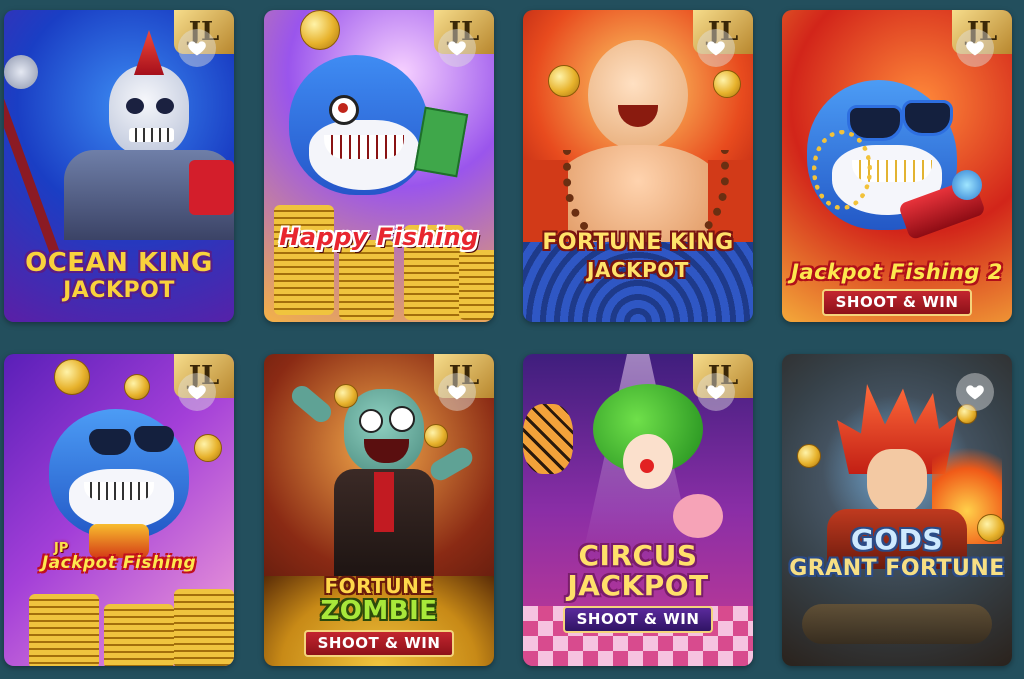  What do you see at coordinates (638, 256) in the screenshot?
I see `game-title-fortune-king: FORTUNE KING JACKPOT` at bounding box center [638, 256].